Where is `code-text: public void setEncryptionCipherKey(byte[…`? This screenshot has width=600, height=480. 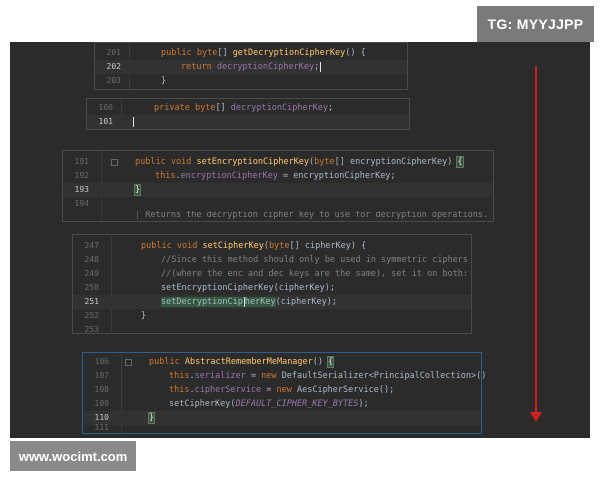 code-text: public void setEncryptionCipherKey(byte[… is located at coordinates (299, 162).